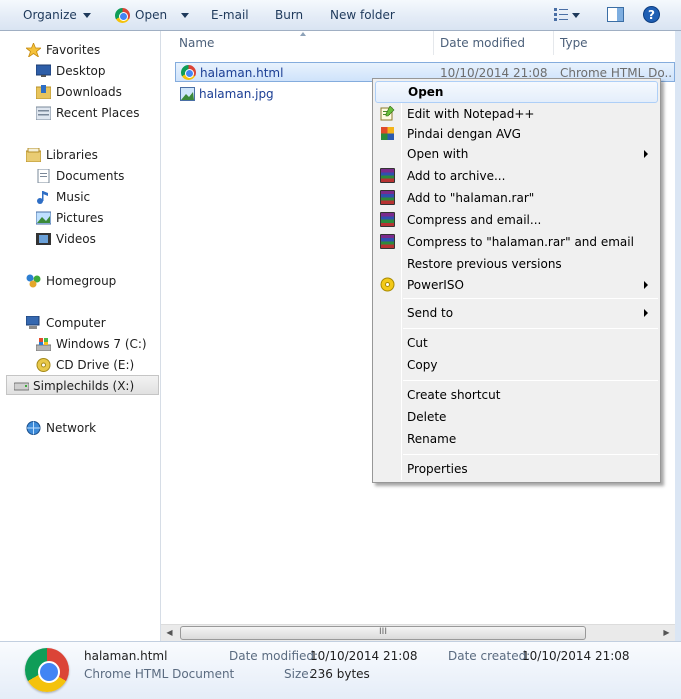  Describe the element at coordinates (678, 336) in the screenshot. I see `window-border` at that location.